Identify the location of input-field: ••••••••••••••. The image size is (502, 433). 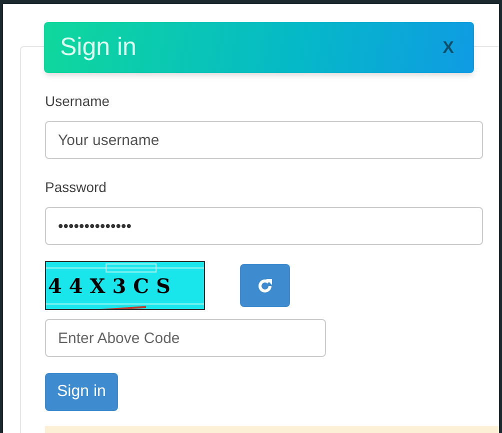
(264, 226).